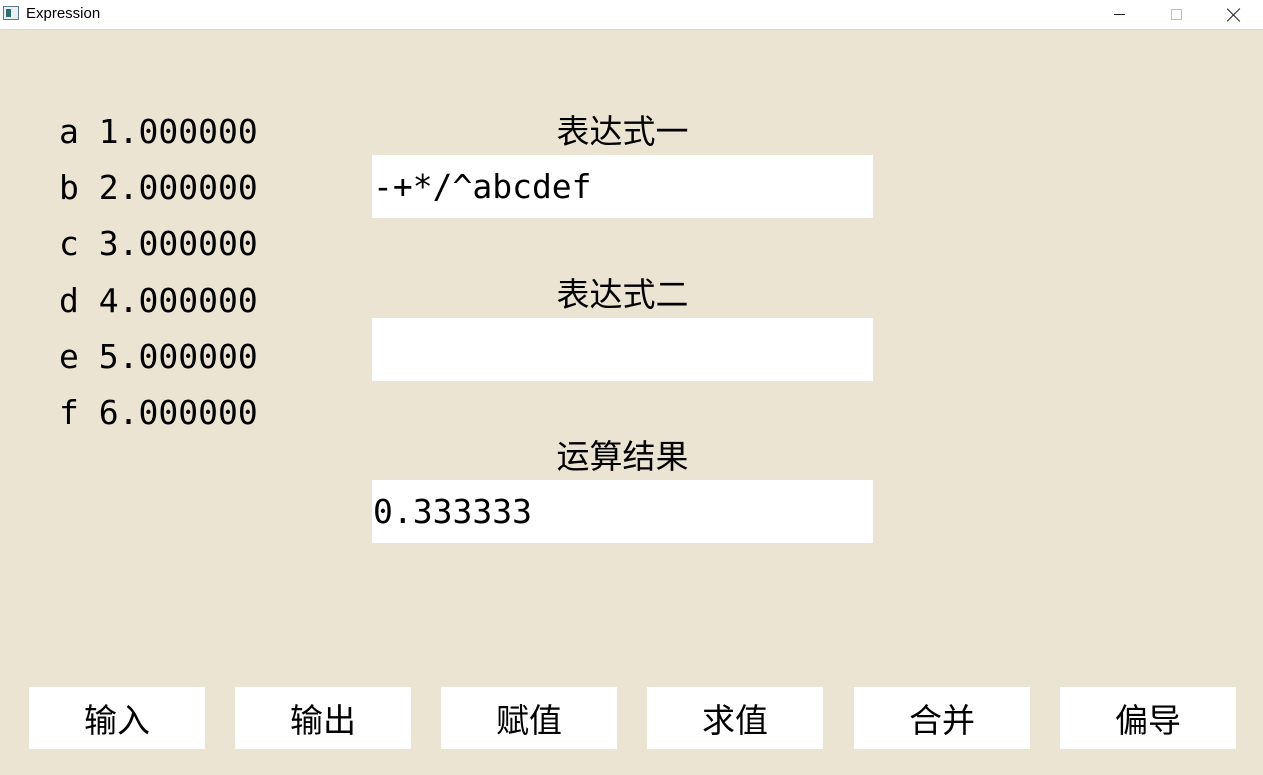  I want to click on title-bar: Expression, so click(631, 15).